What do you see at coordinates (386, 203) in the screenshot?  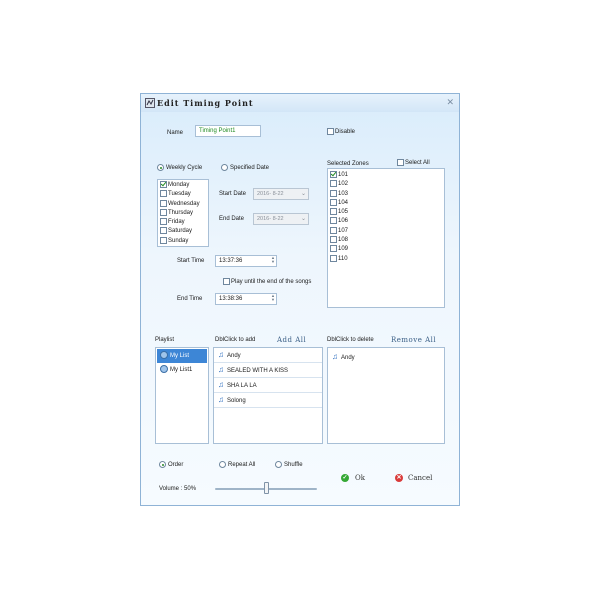 I see `zone-item: 104` at bounding box center [386, 203].